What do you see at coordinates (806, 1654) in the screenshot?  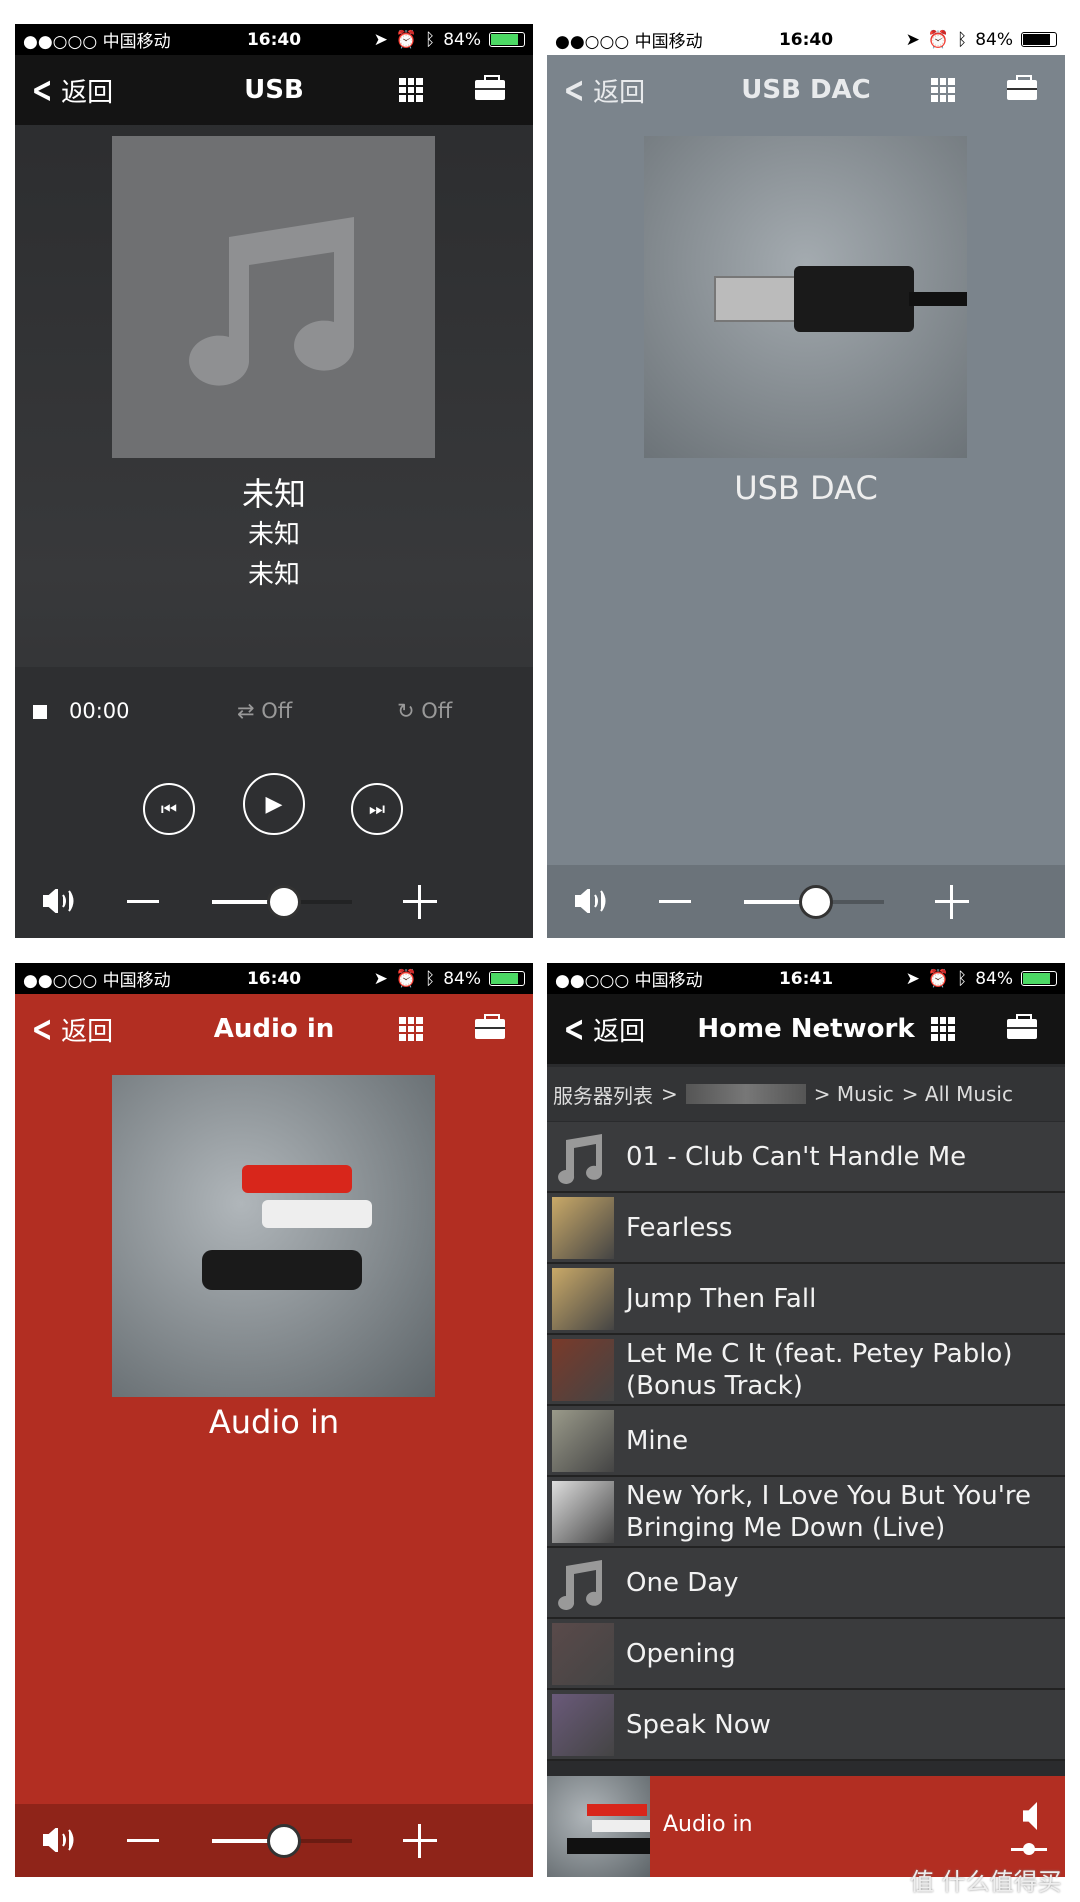 I see `track-row: Opening` at bounding box center [806, 1654].